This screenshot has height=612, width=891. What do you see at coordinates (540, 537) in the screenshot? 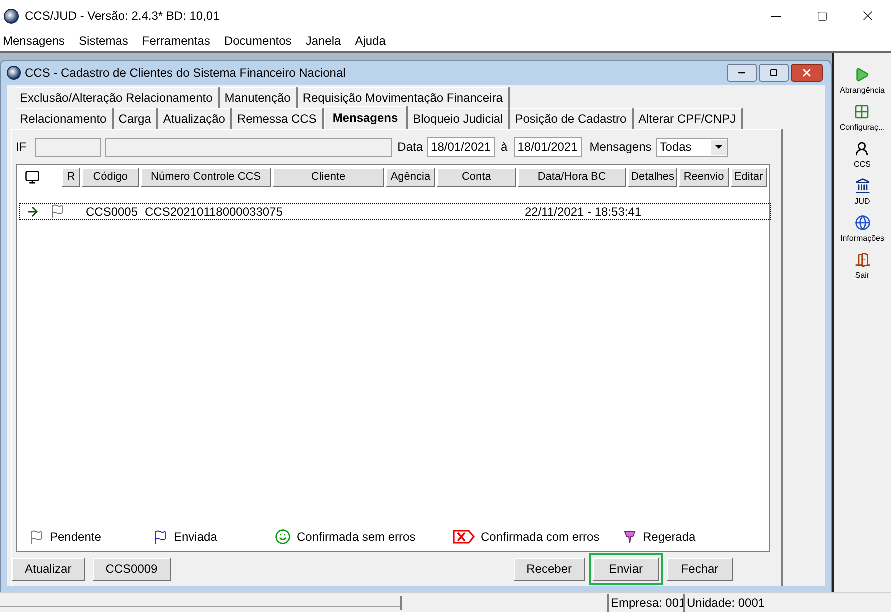
I see `legend-label: Confirmada com erros` at bounding box center [540, 537].